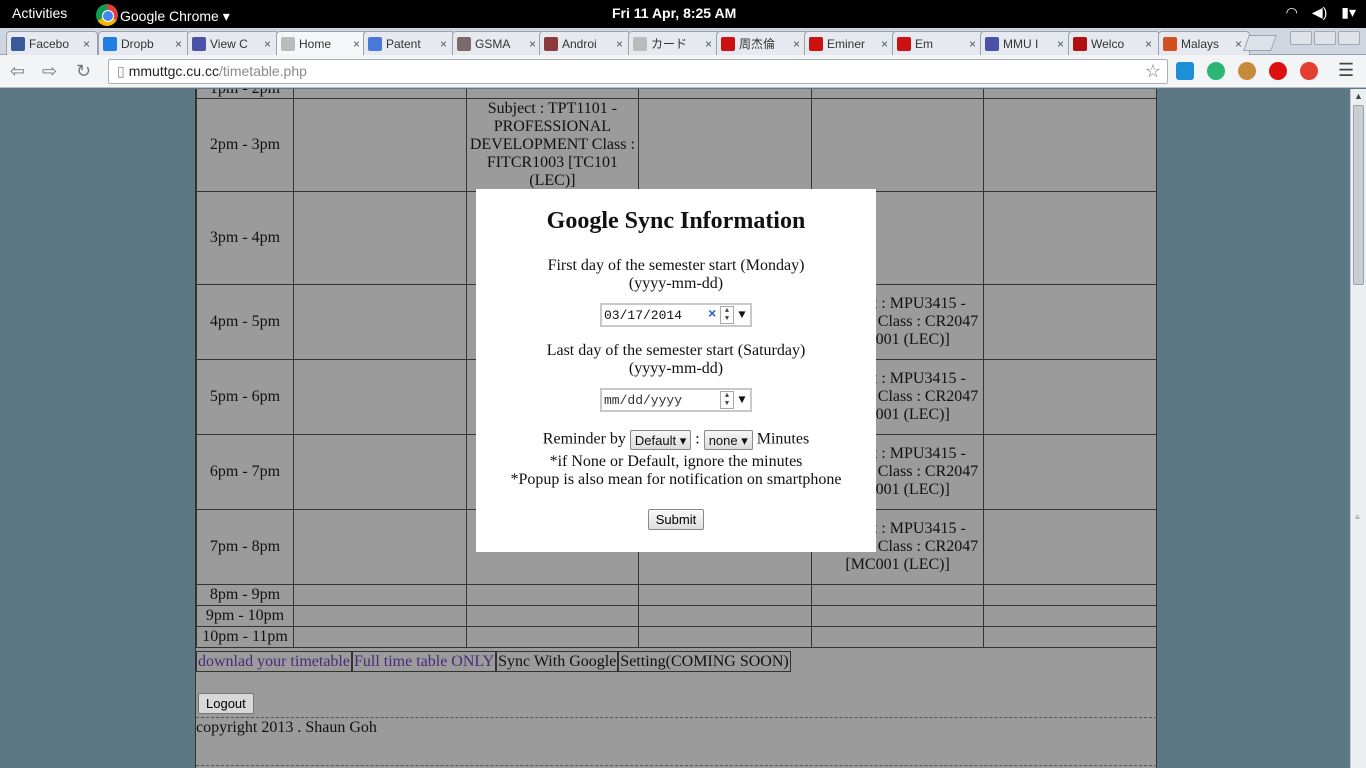  Describe the element at coordinates (676, 315) in the screenshot. I see `first-day-date-input: 03/17/2014 × ▲ ▼ ▼` at that location.